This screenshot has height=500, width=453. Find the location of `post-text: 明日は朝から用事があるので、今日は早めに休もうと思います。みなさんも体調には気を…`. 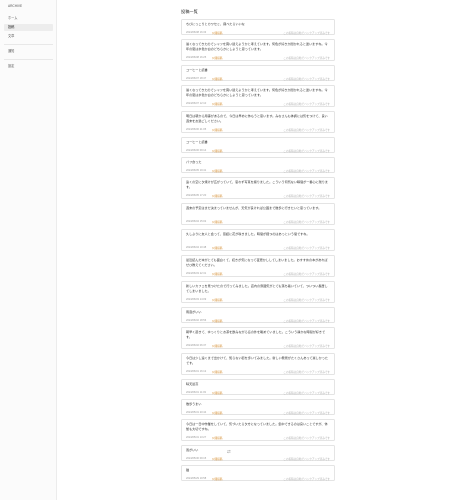

post-text: 明日は朝から用事があるので、今日は早めに休もうと思います。みなさんも体調には気を… is located at coordinates (257, 118).